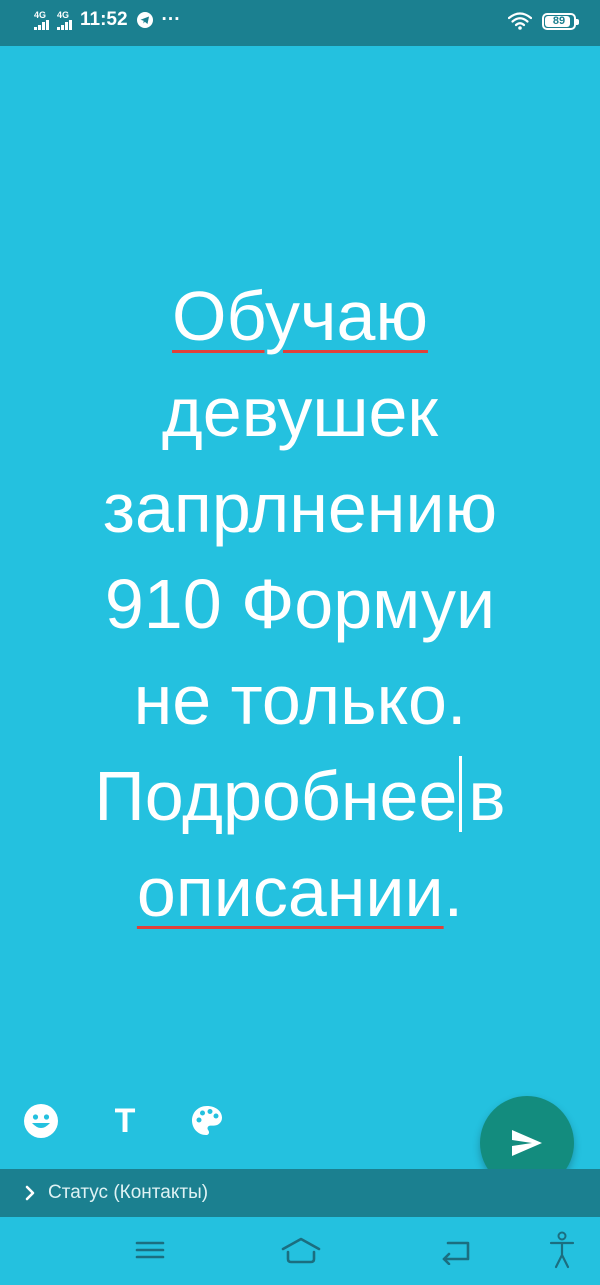 This screenshot has height=1285, width=600. I want to click on nav-back-button, so click(457, 1250).